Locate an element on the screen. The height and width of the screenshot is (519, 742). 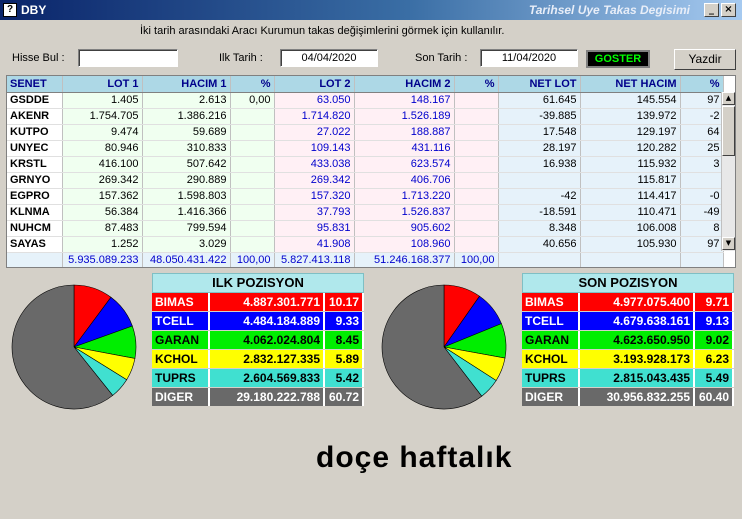
table-row: GRNYO 269.342 290.889 269.342 406.706 115.817 is located at coordinates (365, 180).